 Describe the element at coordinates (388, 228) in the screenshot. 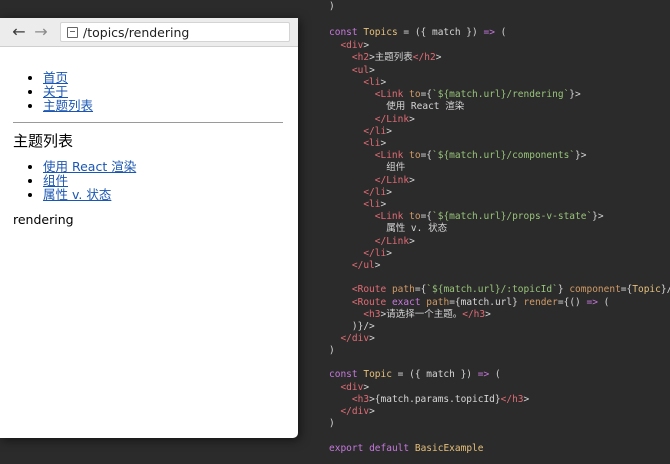

I see `code-line: 属性 v. 状态` at that location.